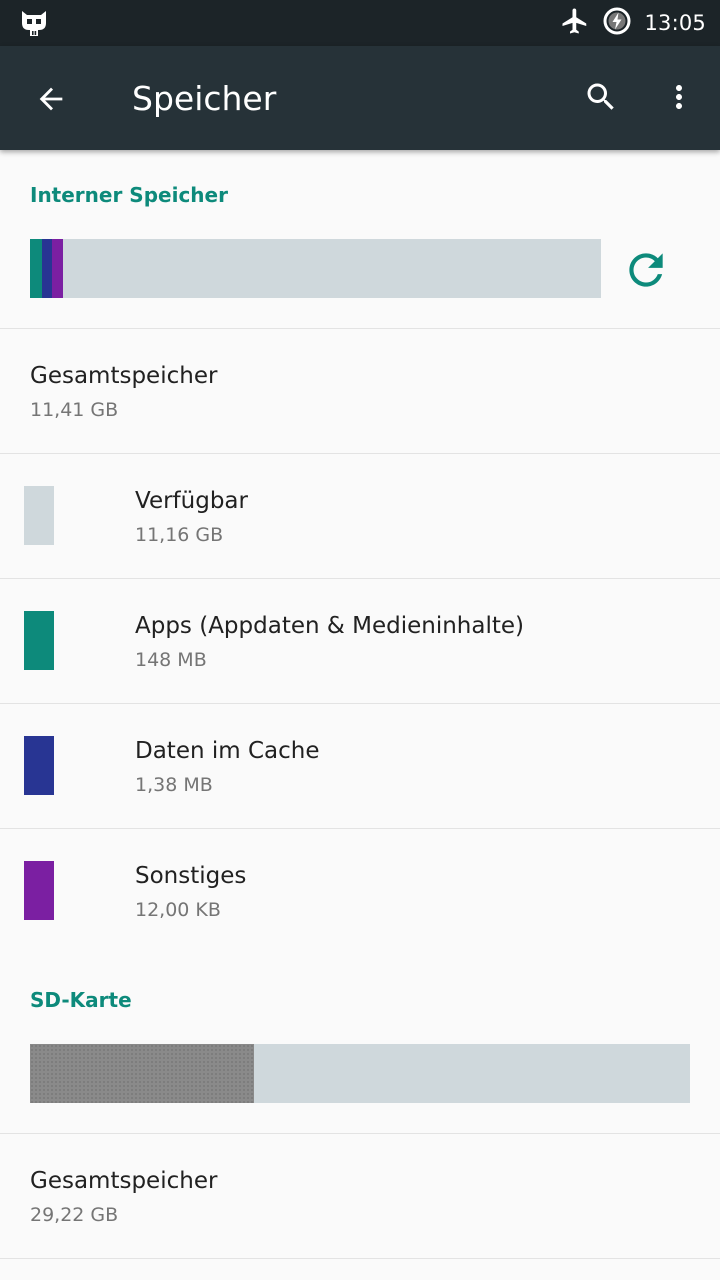  What do you see at coordinates (675, 23) in the screenshot?
I see `clock-time: 13:05` at bounding box center [675, 23].